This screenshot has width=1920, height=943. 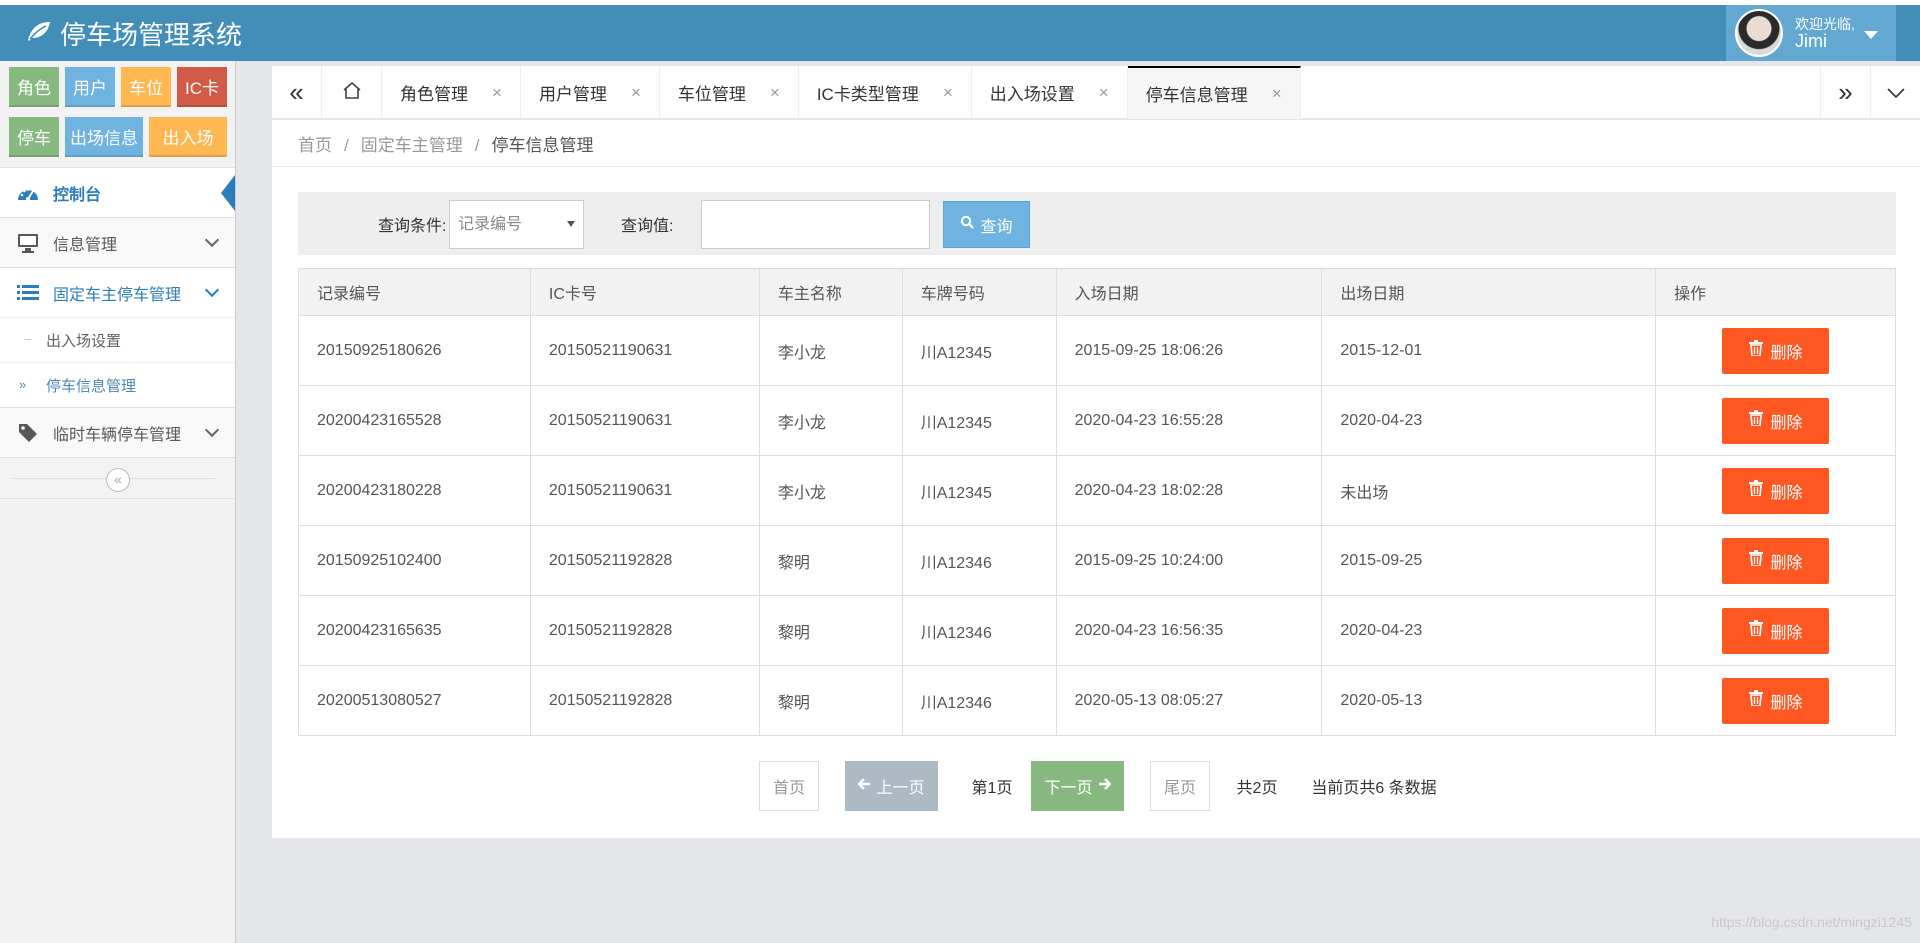 What do you see at coordinates (516, 224) in the screenshot?
I see `condition-select: 记录编号` at bounding box center [516, 224].